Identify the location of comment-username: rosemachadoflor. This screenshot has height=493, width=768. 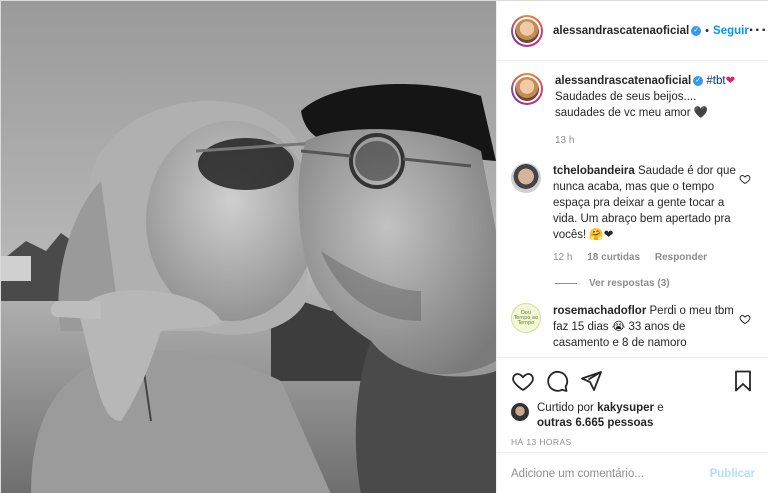
(599, 311).